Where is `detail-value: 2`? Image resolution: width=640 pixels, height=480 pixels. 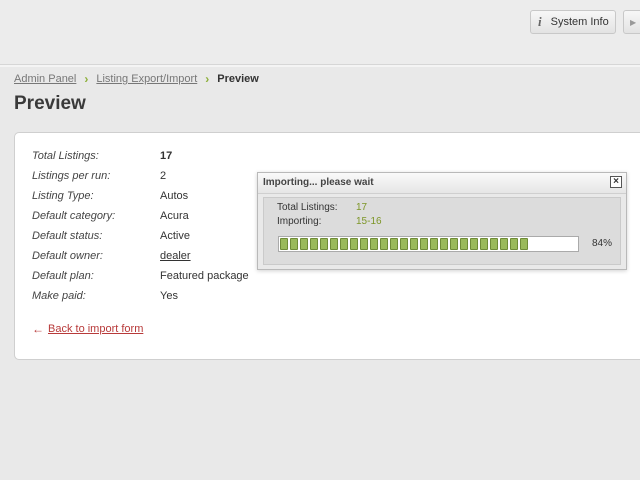
detail-value: 2 is located at coordinates (163, 176).